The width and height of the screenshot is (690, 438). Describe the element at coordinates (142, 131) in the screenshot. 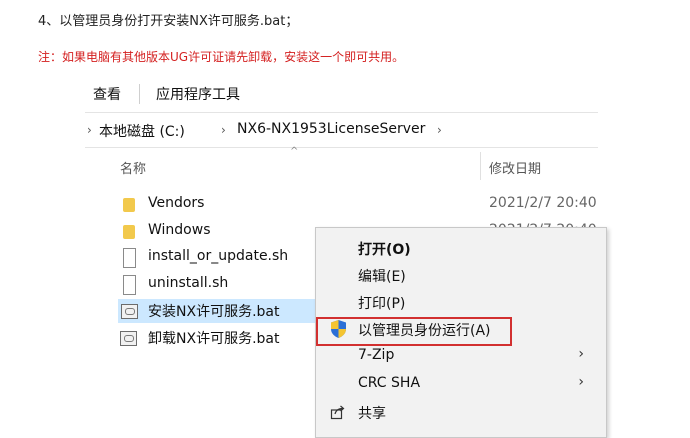

I see `breadcrumb-local-disk: 本地磁盘 (C:)` at that location.